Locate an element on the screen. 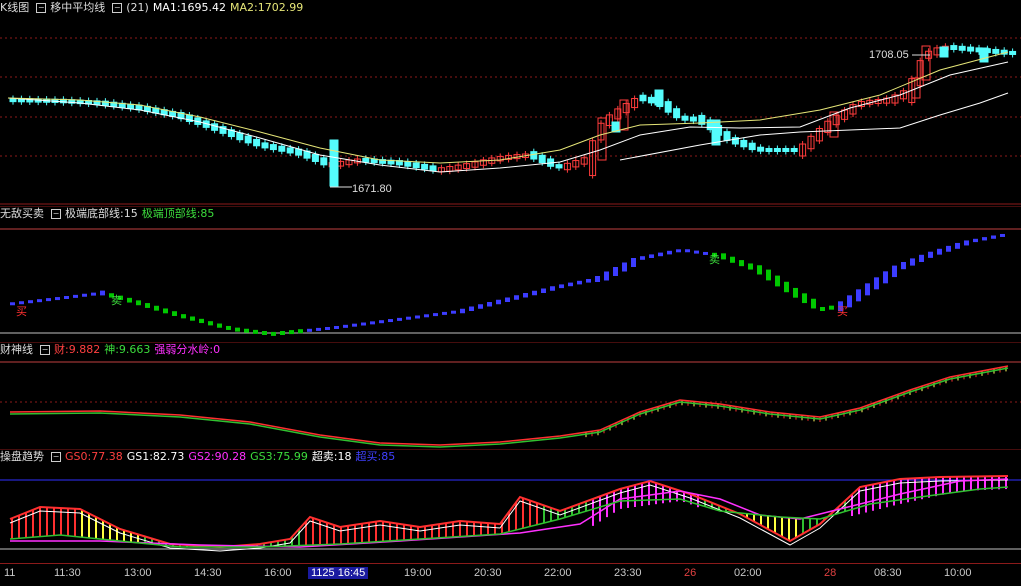 Image resolution: width=1021 pixels, height=586 pixels. caopan-title: 操盘趋势 is located at coordinates (22, 456).